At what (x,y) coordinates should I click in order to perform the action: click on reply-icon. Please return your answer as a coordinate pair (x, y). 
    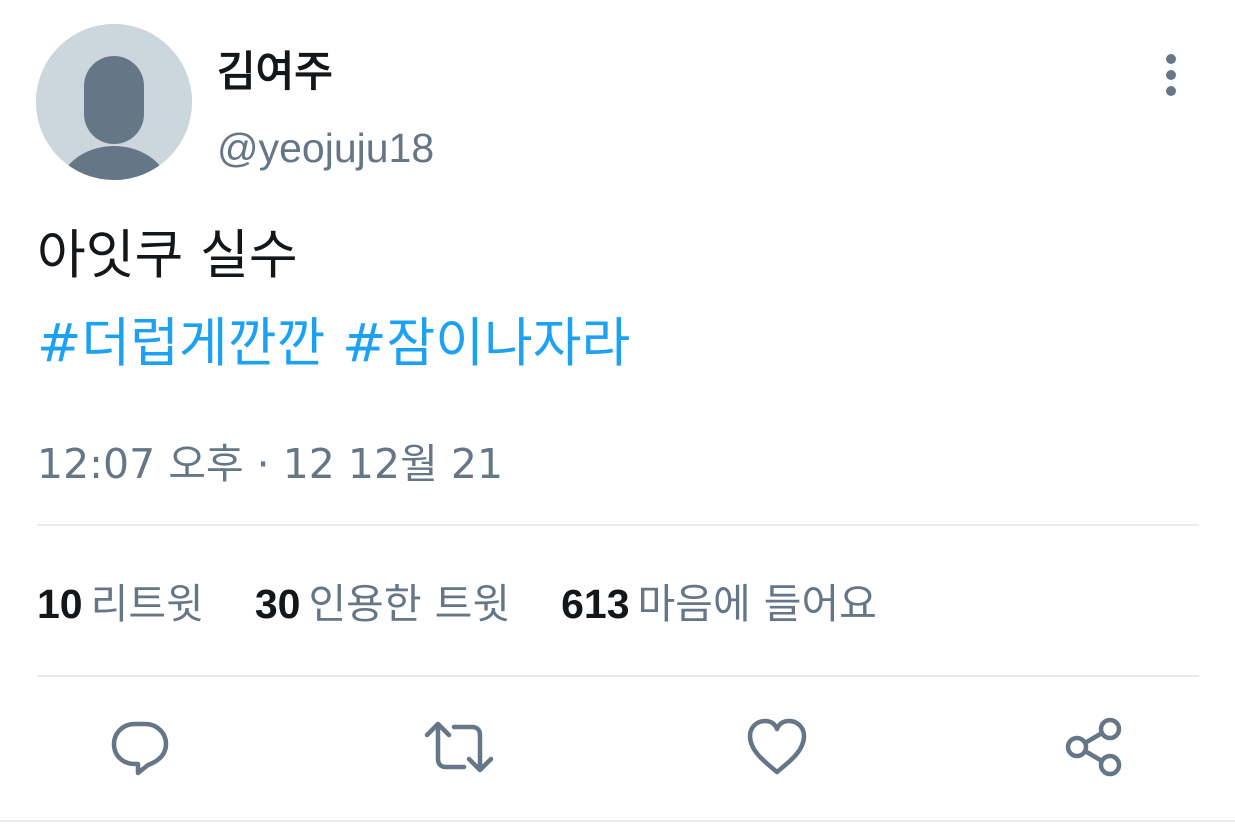
    Looking at the image, I should click on (140, 748).